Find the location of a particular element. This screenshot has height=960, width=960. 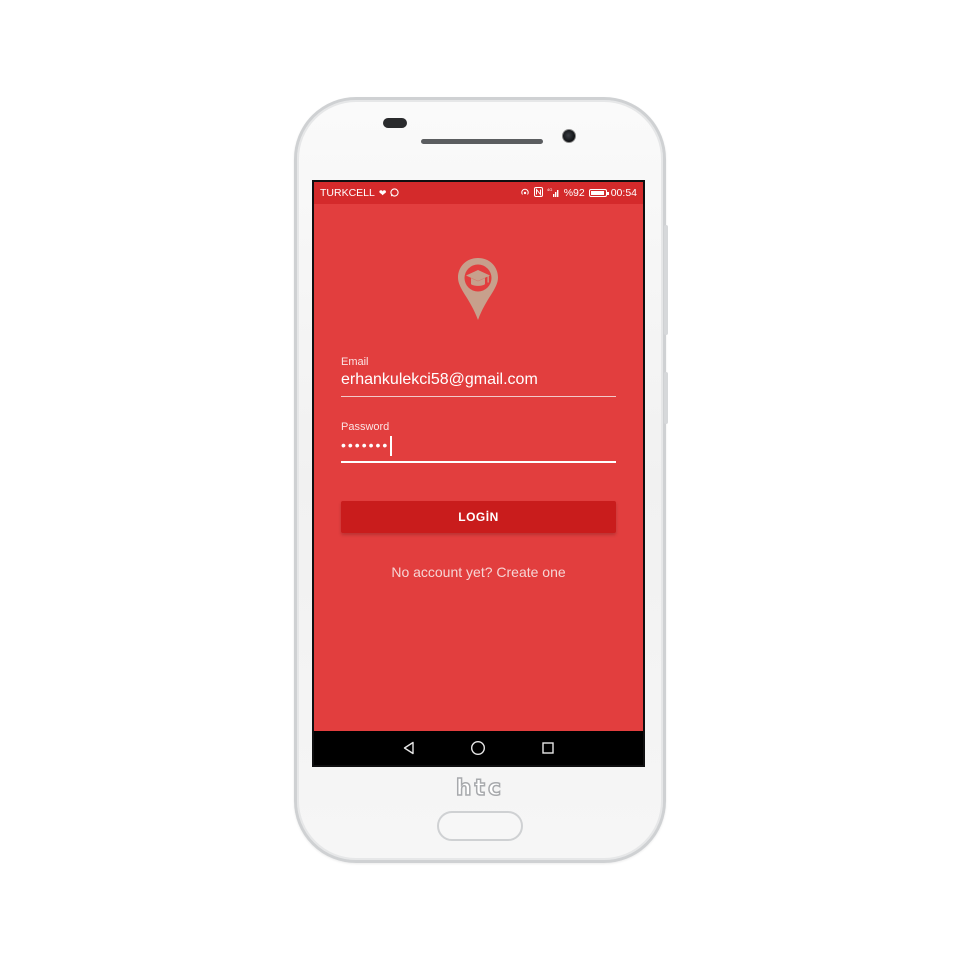

carrier-name: TURKCELL is located at coordinates (347, 193).